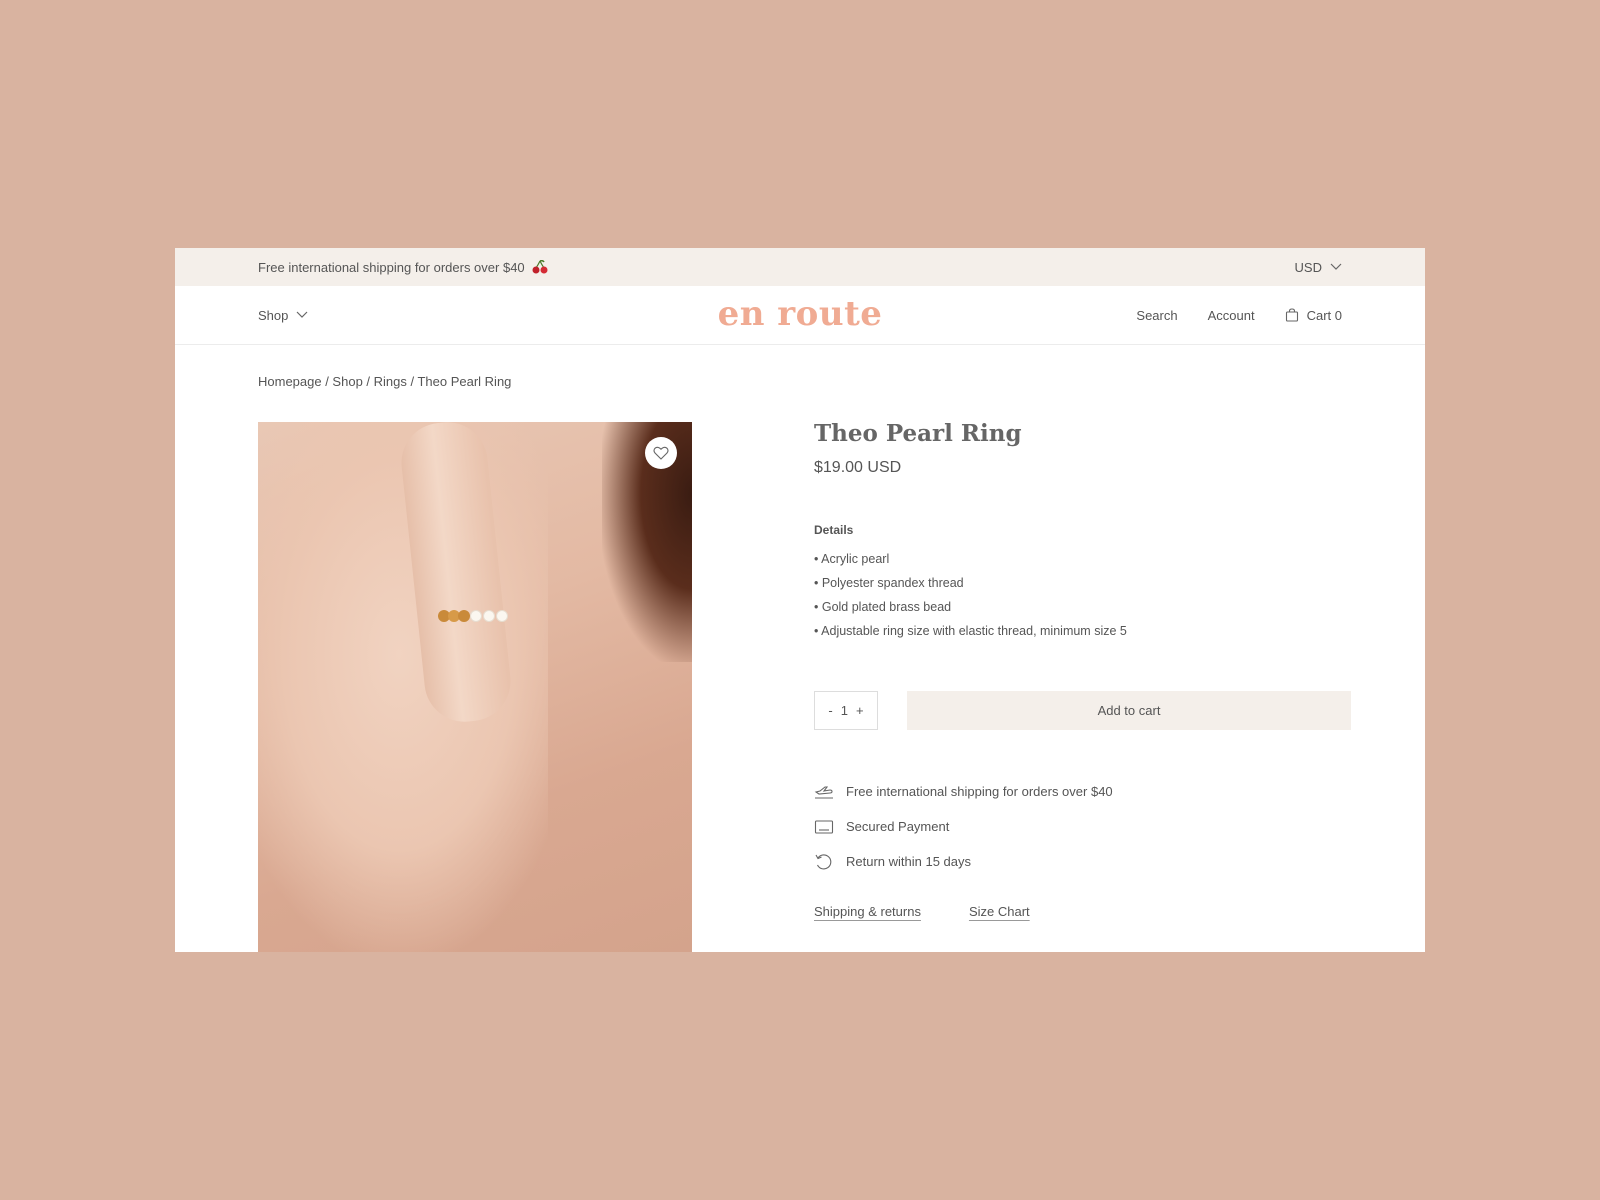 This screenshot has height=1200, width=1600. I want to click on info-links: Shipping & returns Size Chart, so click(1082, 911).